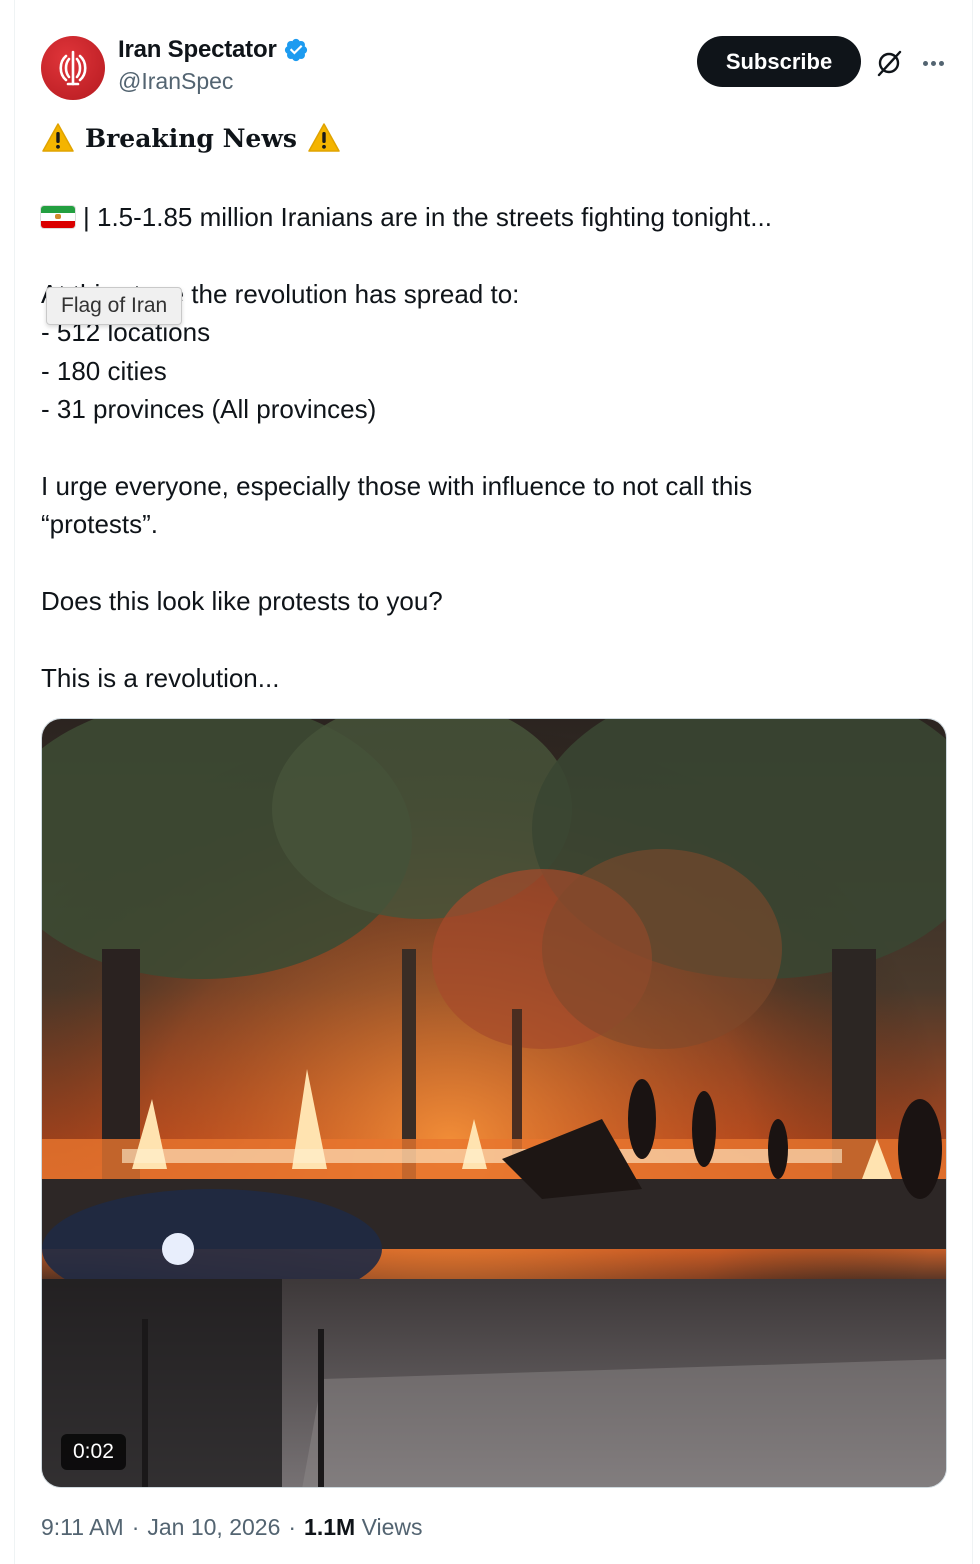 The width and height of the screenshot is (980, 1564). What do you see at coordinates (100, 524) in the screenshot?
I see `urge-text-line-2: “protests”.` at bounding box center [100, 524].